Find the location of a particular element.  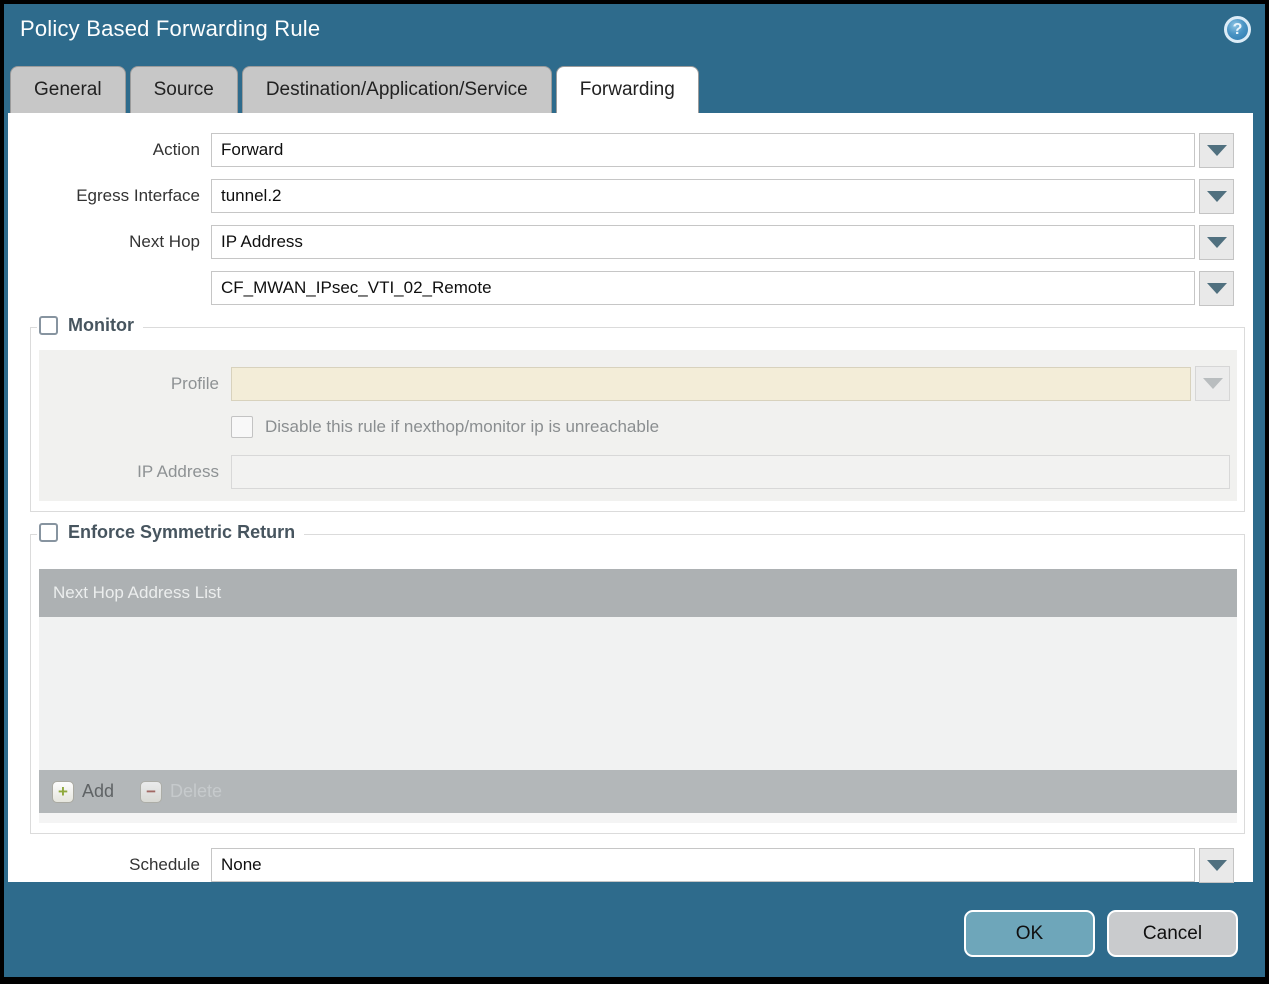

profile-row: Profile is located at coordinates (636, 383).